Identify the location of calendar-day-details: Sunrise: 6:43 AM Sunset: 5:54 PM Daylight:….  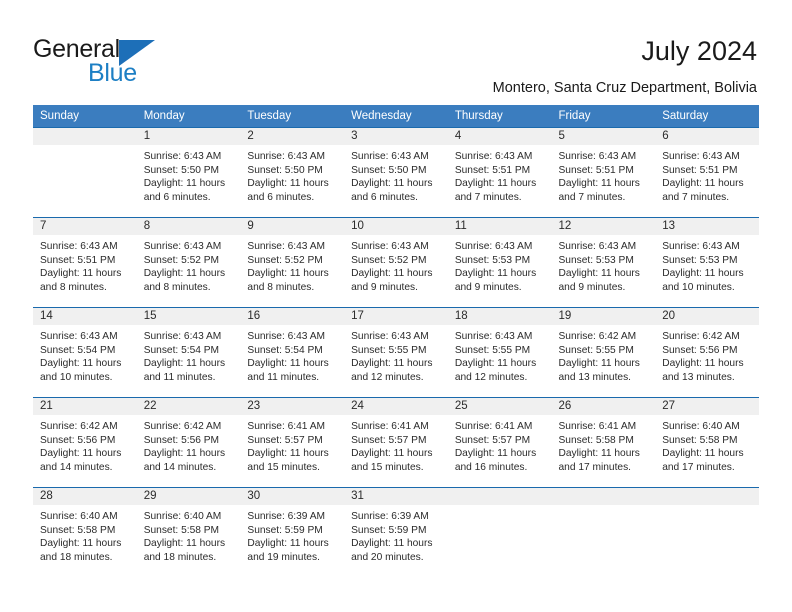
(292, 354).